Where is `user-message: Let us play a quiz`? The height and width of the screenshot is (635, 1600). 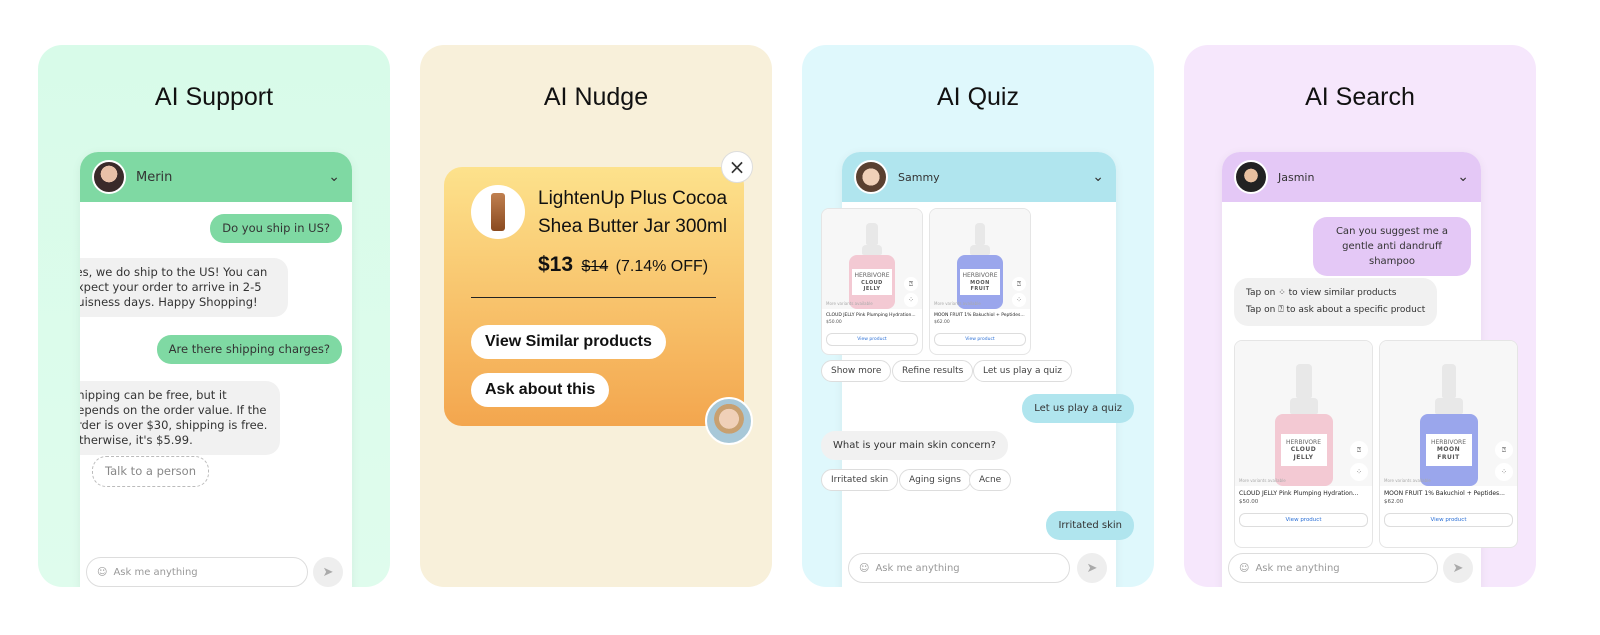
user-message: Let us play a quiz is located at coordinates (1078, 408).